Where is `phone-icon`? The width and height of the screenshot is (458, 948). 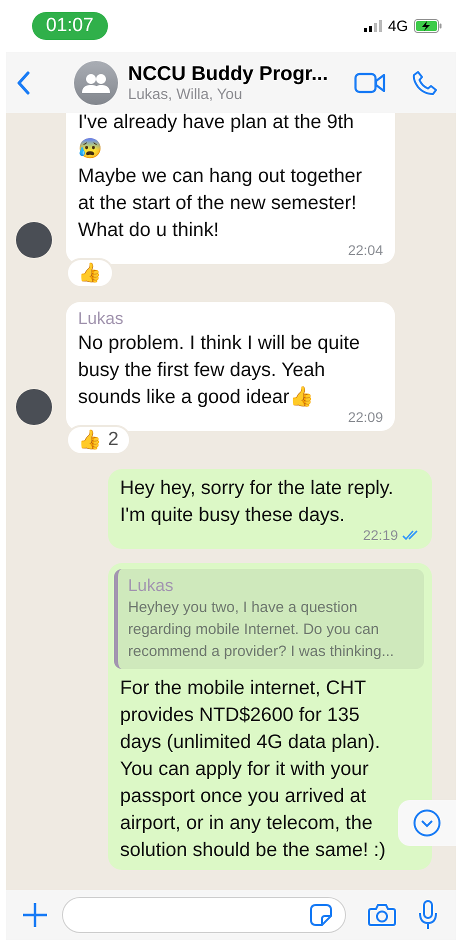
phone-icon is located at coordinates (425, 83).